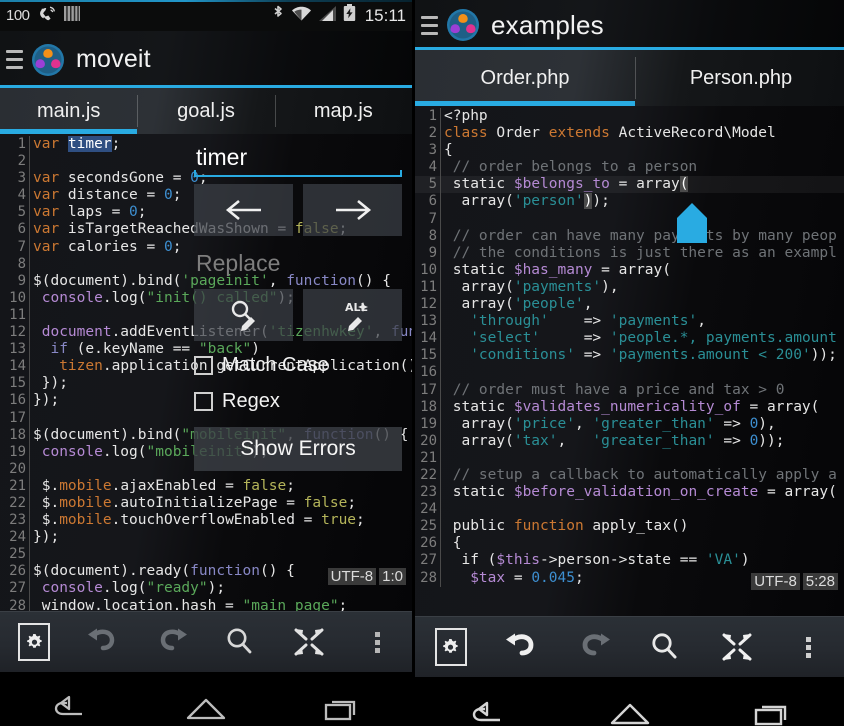 Image resolution: width=844 pixels, height=726 pixels. I want to click on find-nav-row, so click(298, 210).